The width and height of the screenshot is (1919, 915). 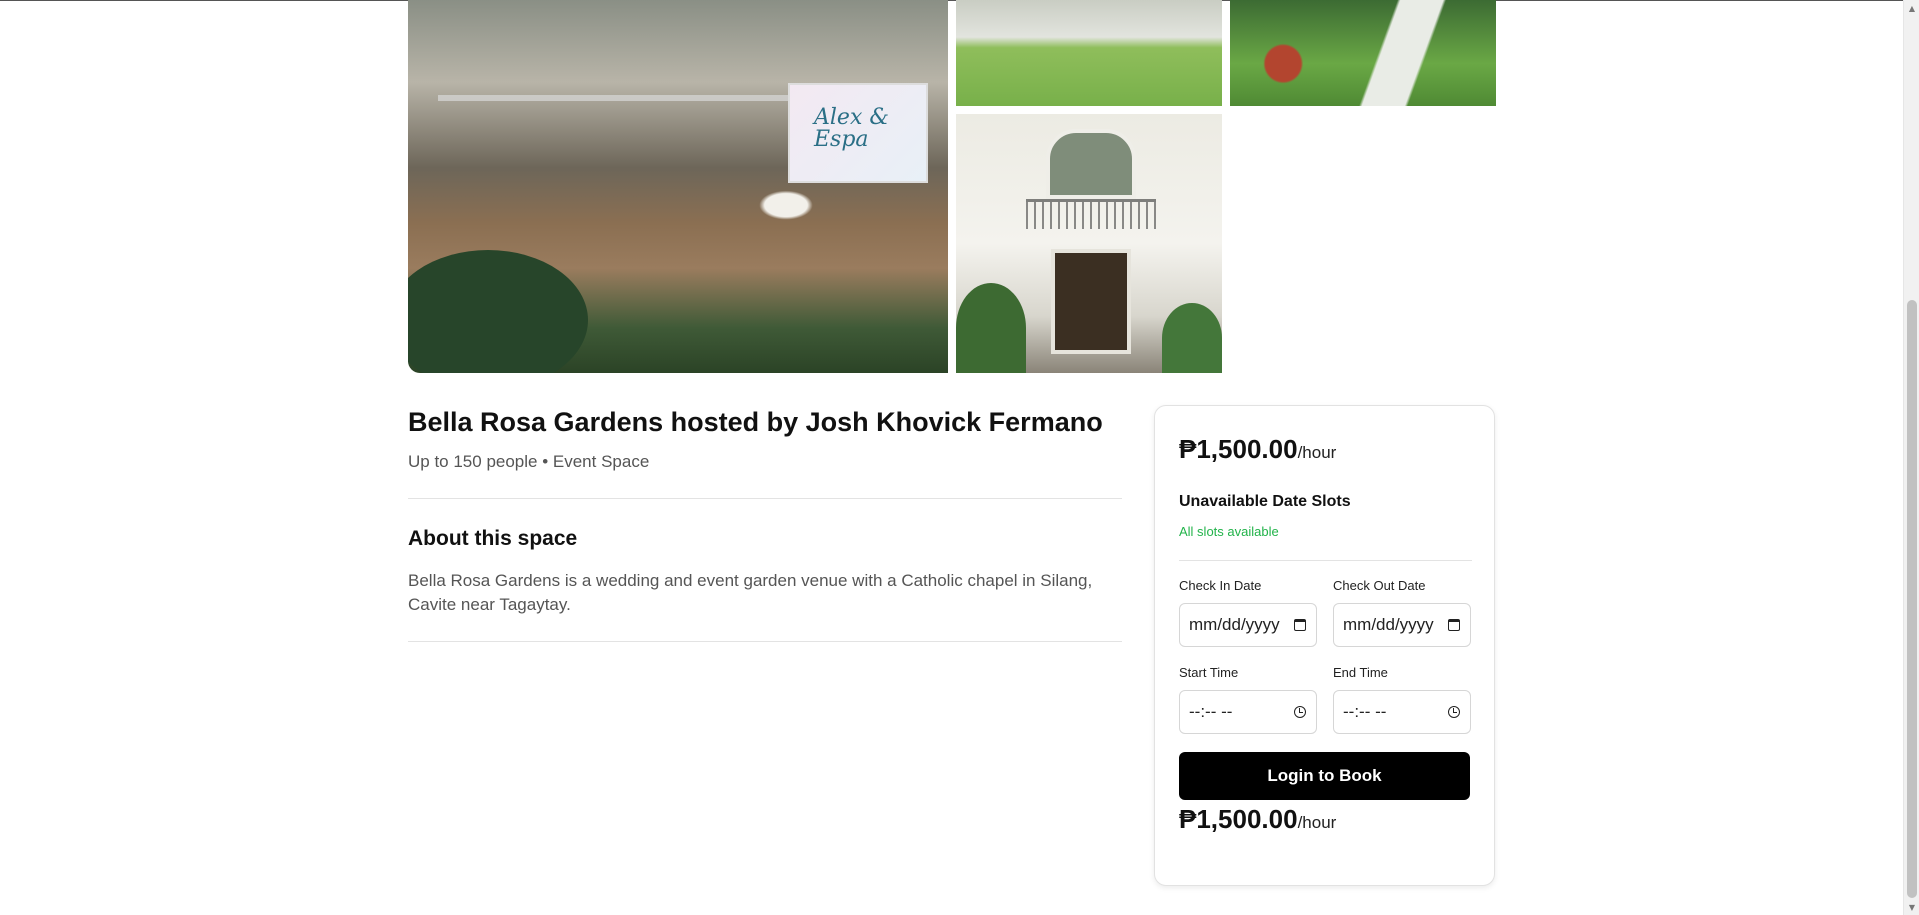 I want to click on card-divider, so click(x=1325, y=560).